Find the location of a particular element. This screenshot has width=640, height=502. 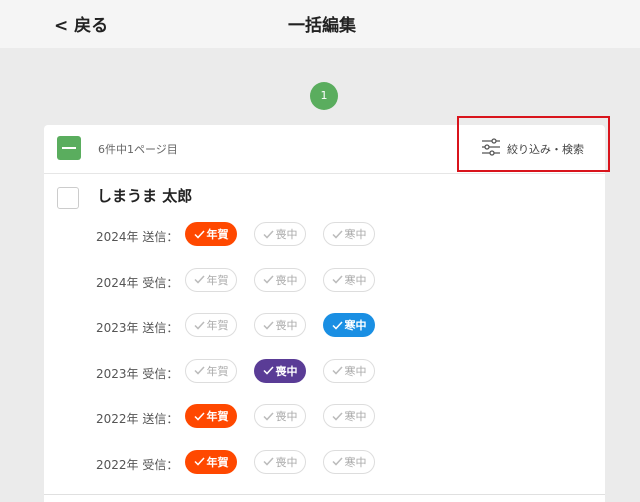

contact-name: しまうま 太郎 is located at coordinates (145, 196).